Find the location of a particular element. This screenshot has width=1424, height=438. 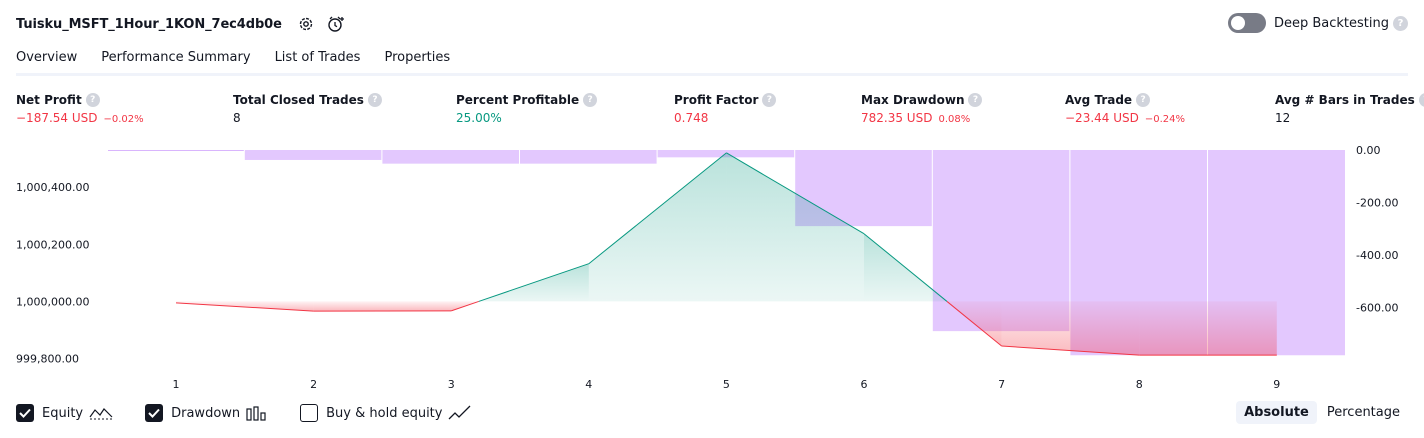

legend-buy-hold: Buy & hold equity is located at coordinates (386, 413).